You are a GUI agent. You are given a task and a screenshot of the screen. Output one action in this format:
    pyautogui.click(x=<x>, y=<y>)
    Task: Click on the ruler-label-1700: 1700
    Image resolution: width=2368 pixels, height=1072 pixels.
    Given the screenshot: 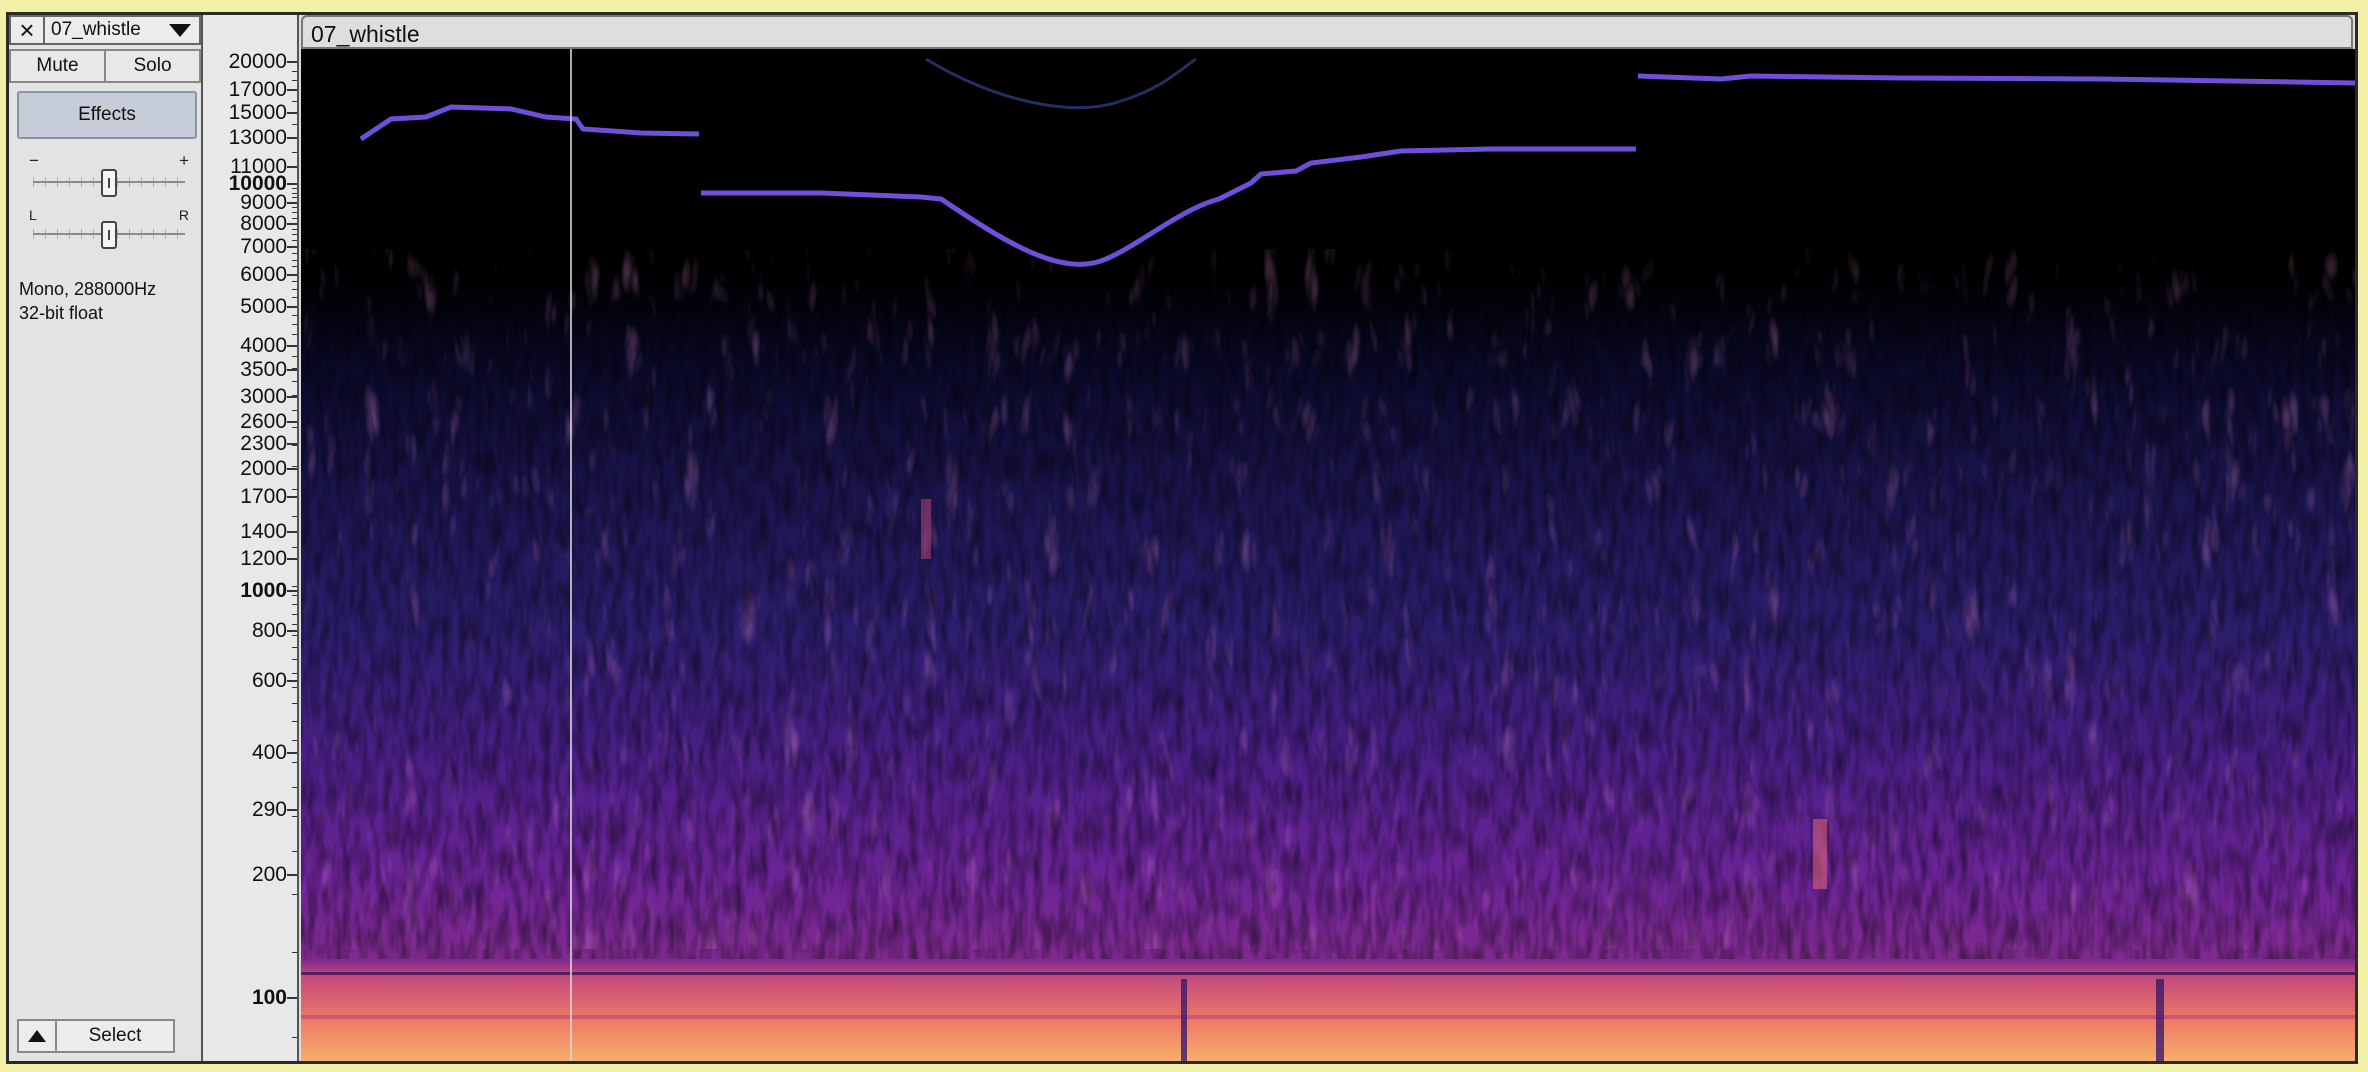 What is the action you would take?
    pyautogui.click(x=263, y=497)
    